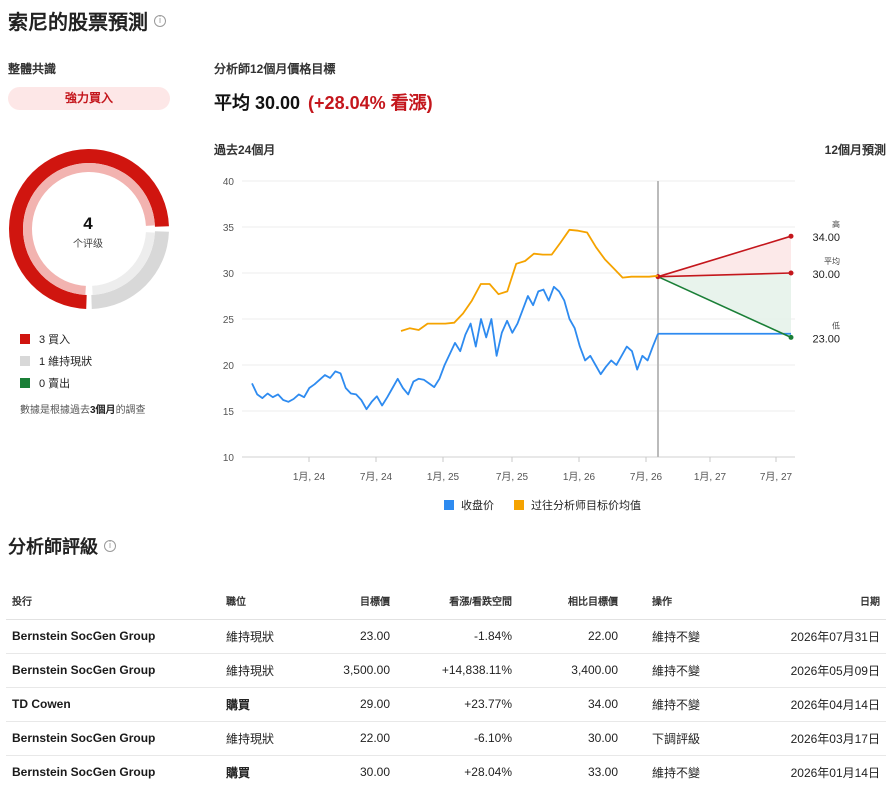  Describe the element at coordinates (724, 286) in the screenshot. I see `forecast-area` at that location.